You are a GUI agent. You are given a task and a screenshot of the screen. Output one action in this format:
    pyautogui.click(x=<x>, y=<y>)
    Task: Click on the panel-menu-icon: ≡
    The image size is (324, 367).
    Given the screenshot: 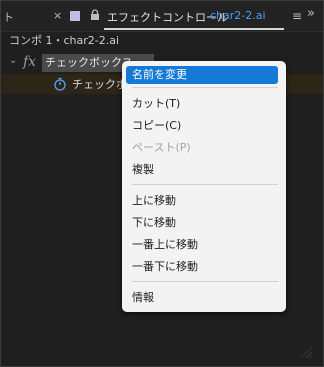 What is the action you would take?
    pyautogui.click(x=297, y=16)
    